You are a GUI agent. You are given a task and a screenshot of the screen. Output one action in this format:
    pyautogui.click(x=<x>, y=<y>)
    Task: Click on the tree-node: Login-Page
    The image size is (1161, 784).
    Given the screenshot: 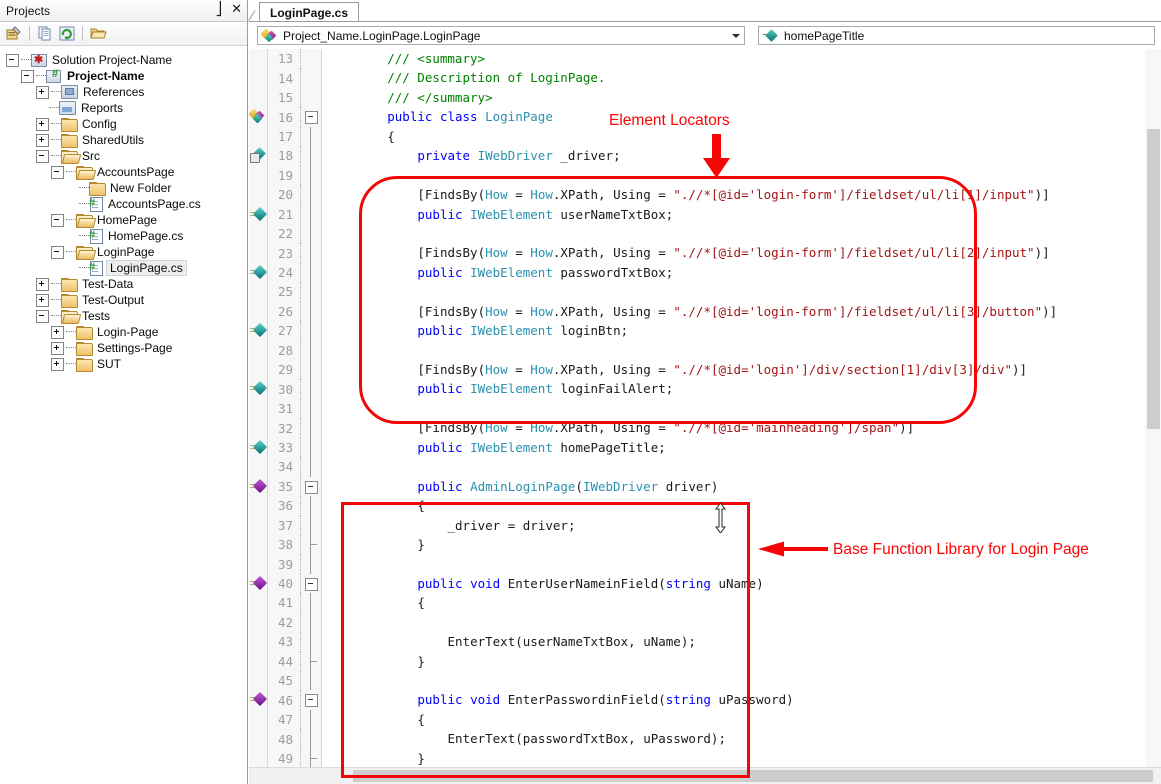 What is the action you would take?
    pyautogui.click(x=123, y=332)
    